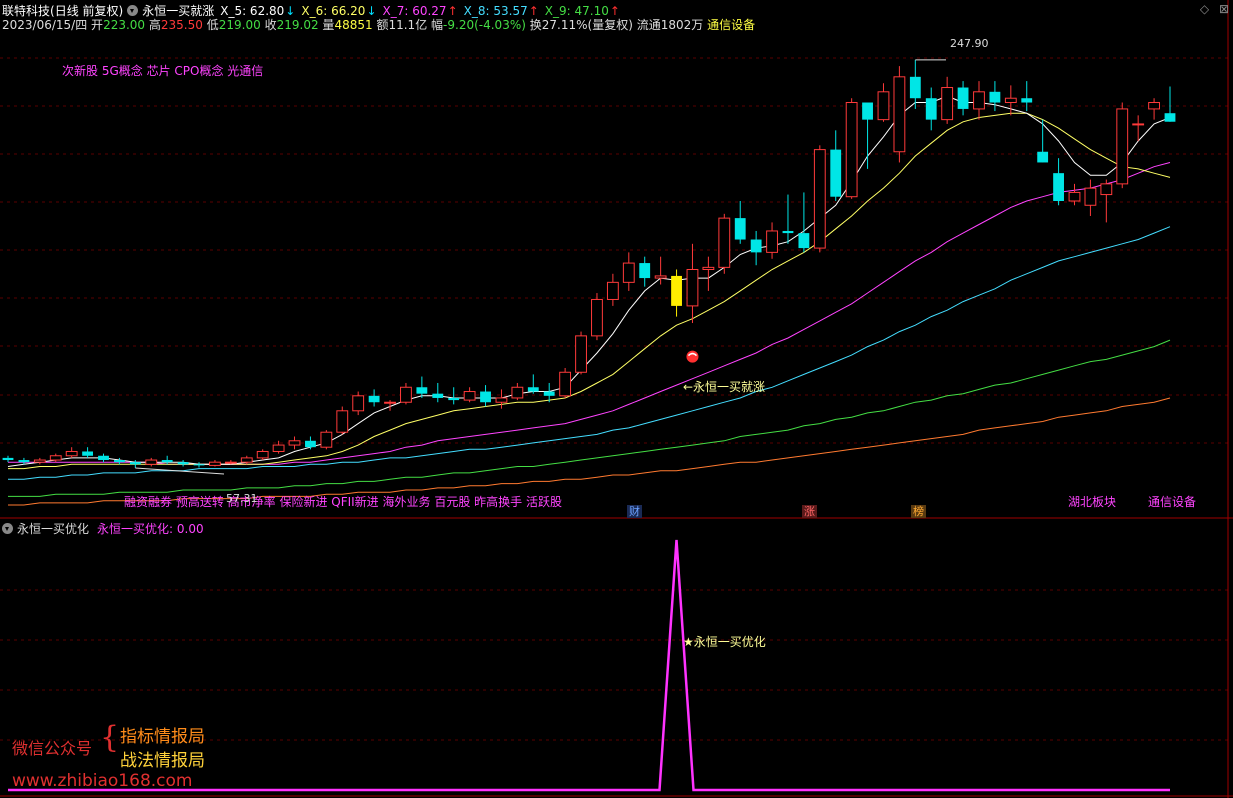 The width and height of the screenshot is (1233, 798). I want to click on sub-title: 永恒一买优化, so click(53, 529).